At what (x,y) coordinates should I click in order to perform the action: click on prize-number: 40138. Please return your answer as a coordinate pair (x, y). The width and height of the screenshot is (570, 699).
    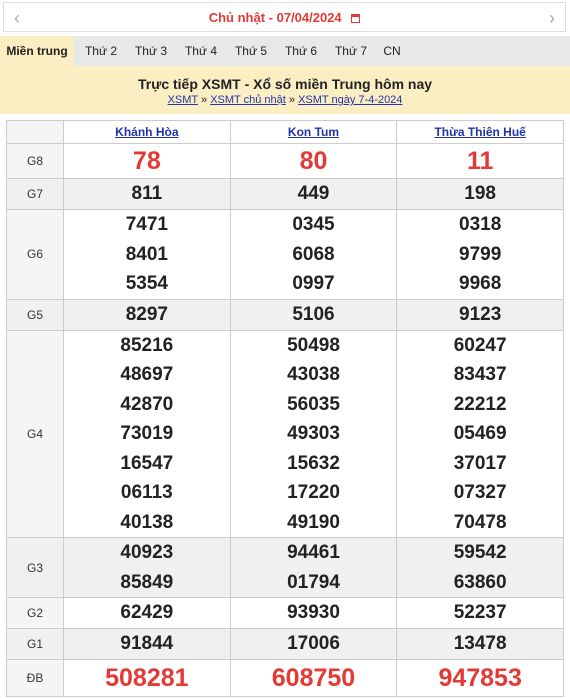
    Looking at the image, I should click on (147, 522).